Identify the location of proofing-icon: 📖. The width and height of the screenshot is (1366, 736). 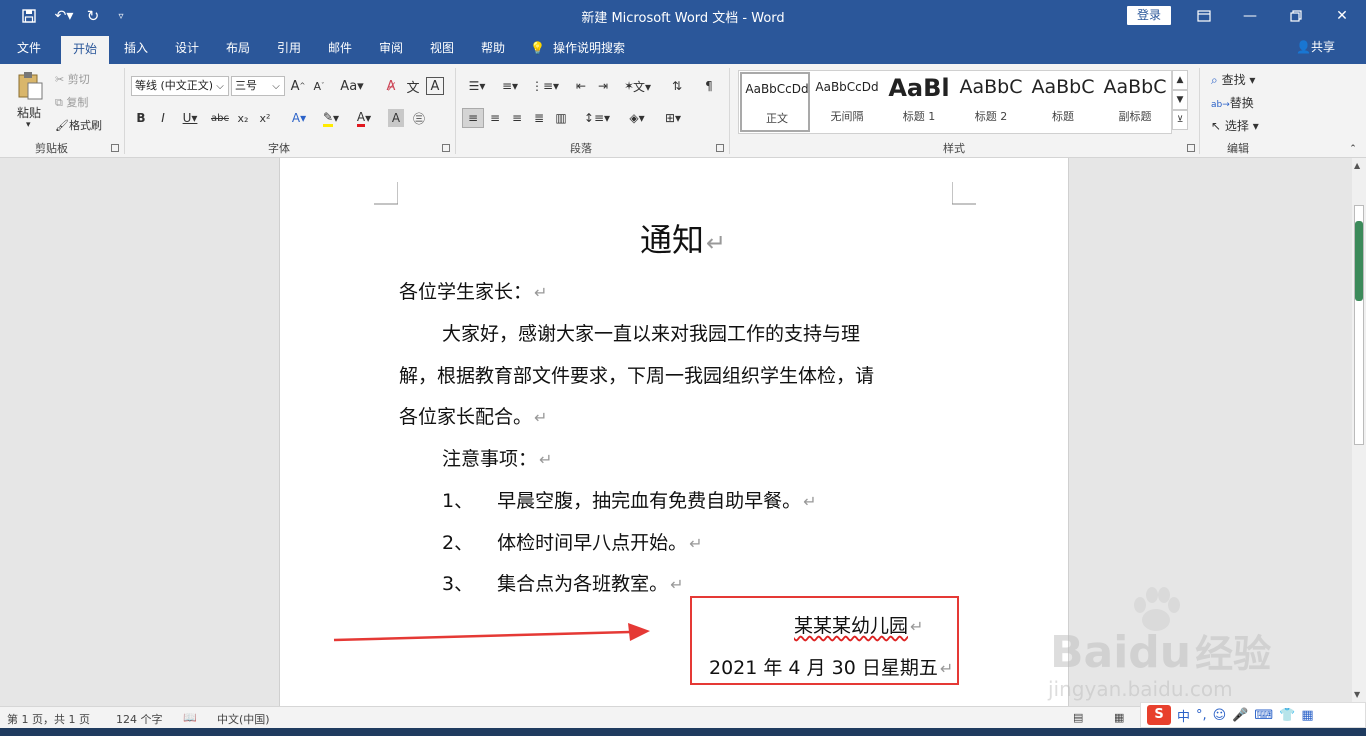
(190, 717).